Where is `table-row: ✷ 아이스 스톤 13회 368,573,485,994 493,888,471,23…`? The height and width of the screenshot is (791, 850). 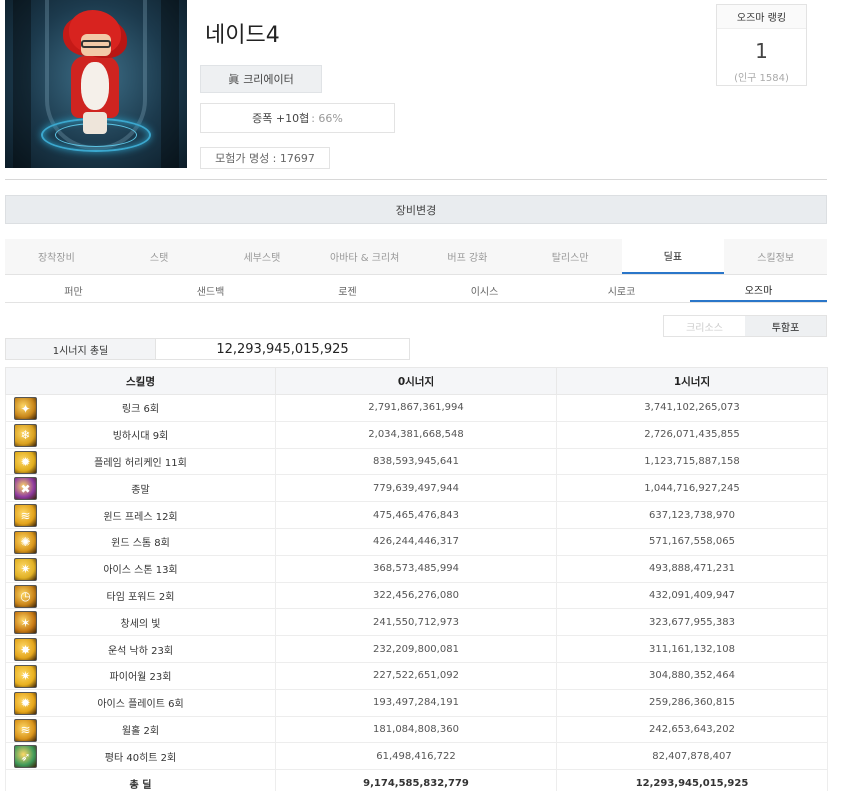 table-row: ✷ 아이스 스톤 13회 368,573,485,994 493,888,471,23… is located at coordinates (416, 568).